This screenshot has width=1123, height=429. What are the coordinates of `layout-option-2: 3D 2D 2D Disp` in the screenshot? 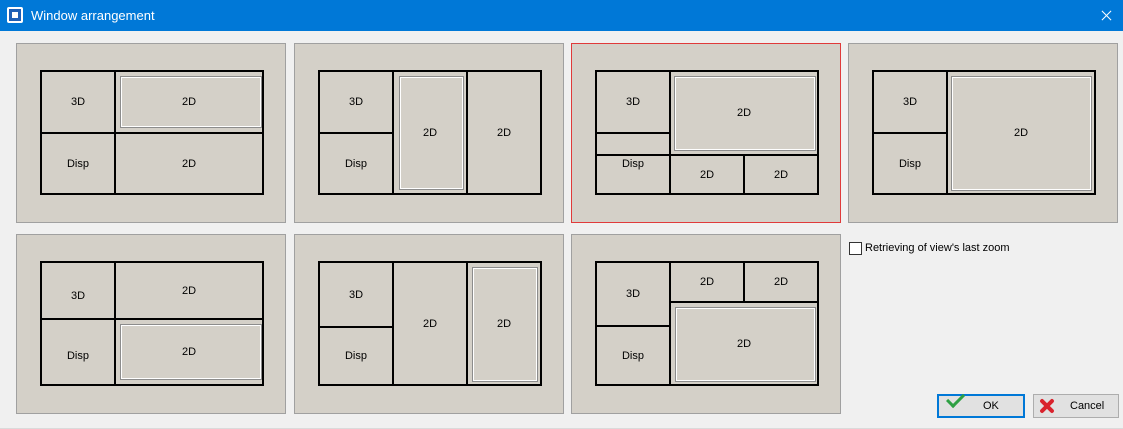 It's located at (429, 133).